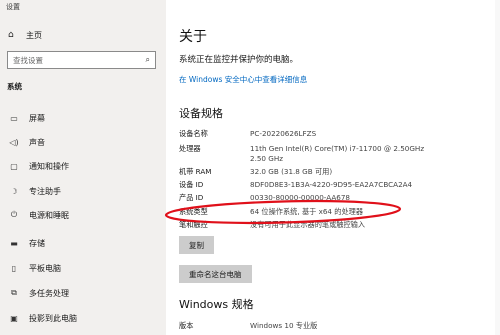 This screenshot has height=335, width=500. I want to click on security-details-link: 在 Windows 安全中心中查看详细信息, so click(243, 79).